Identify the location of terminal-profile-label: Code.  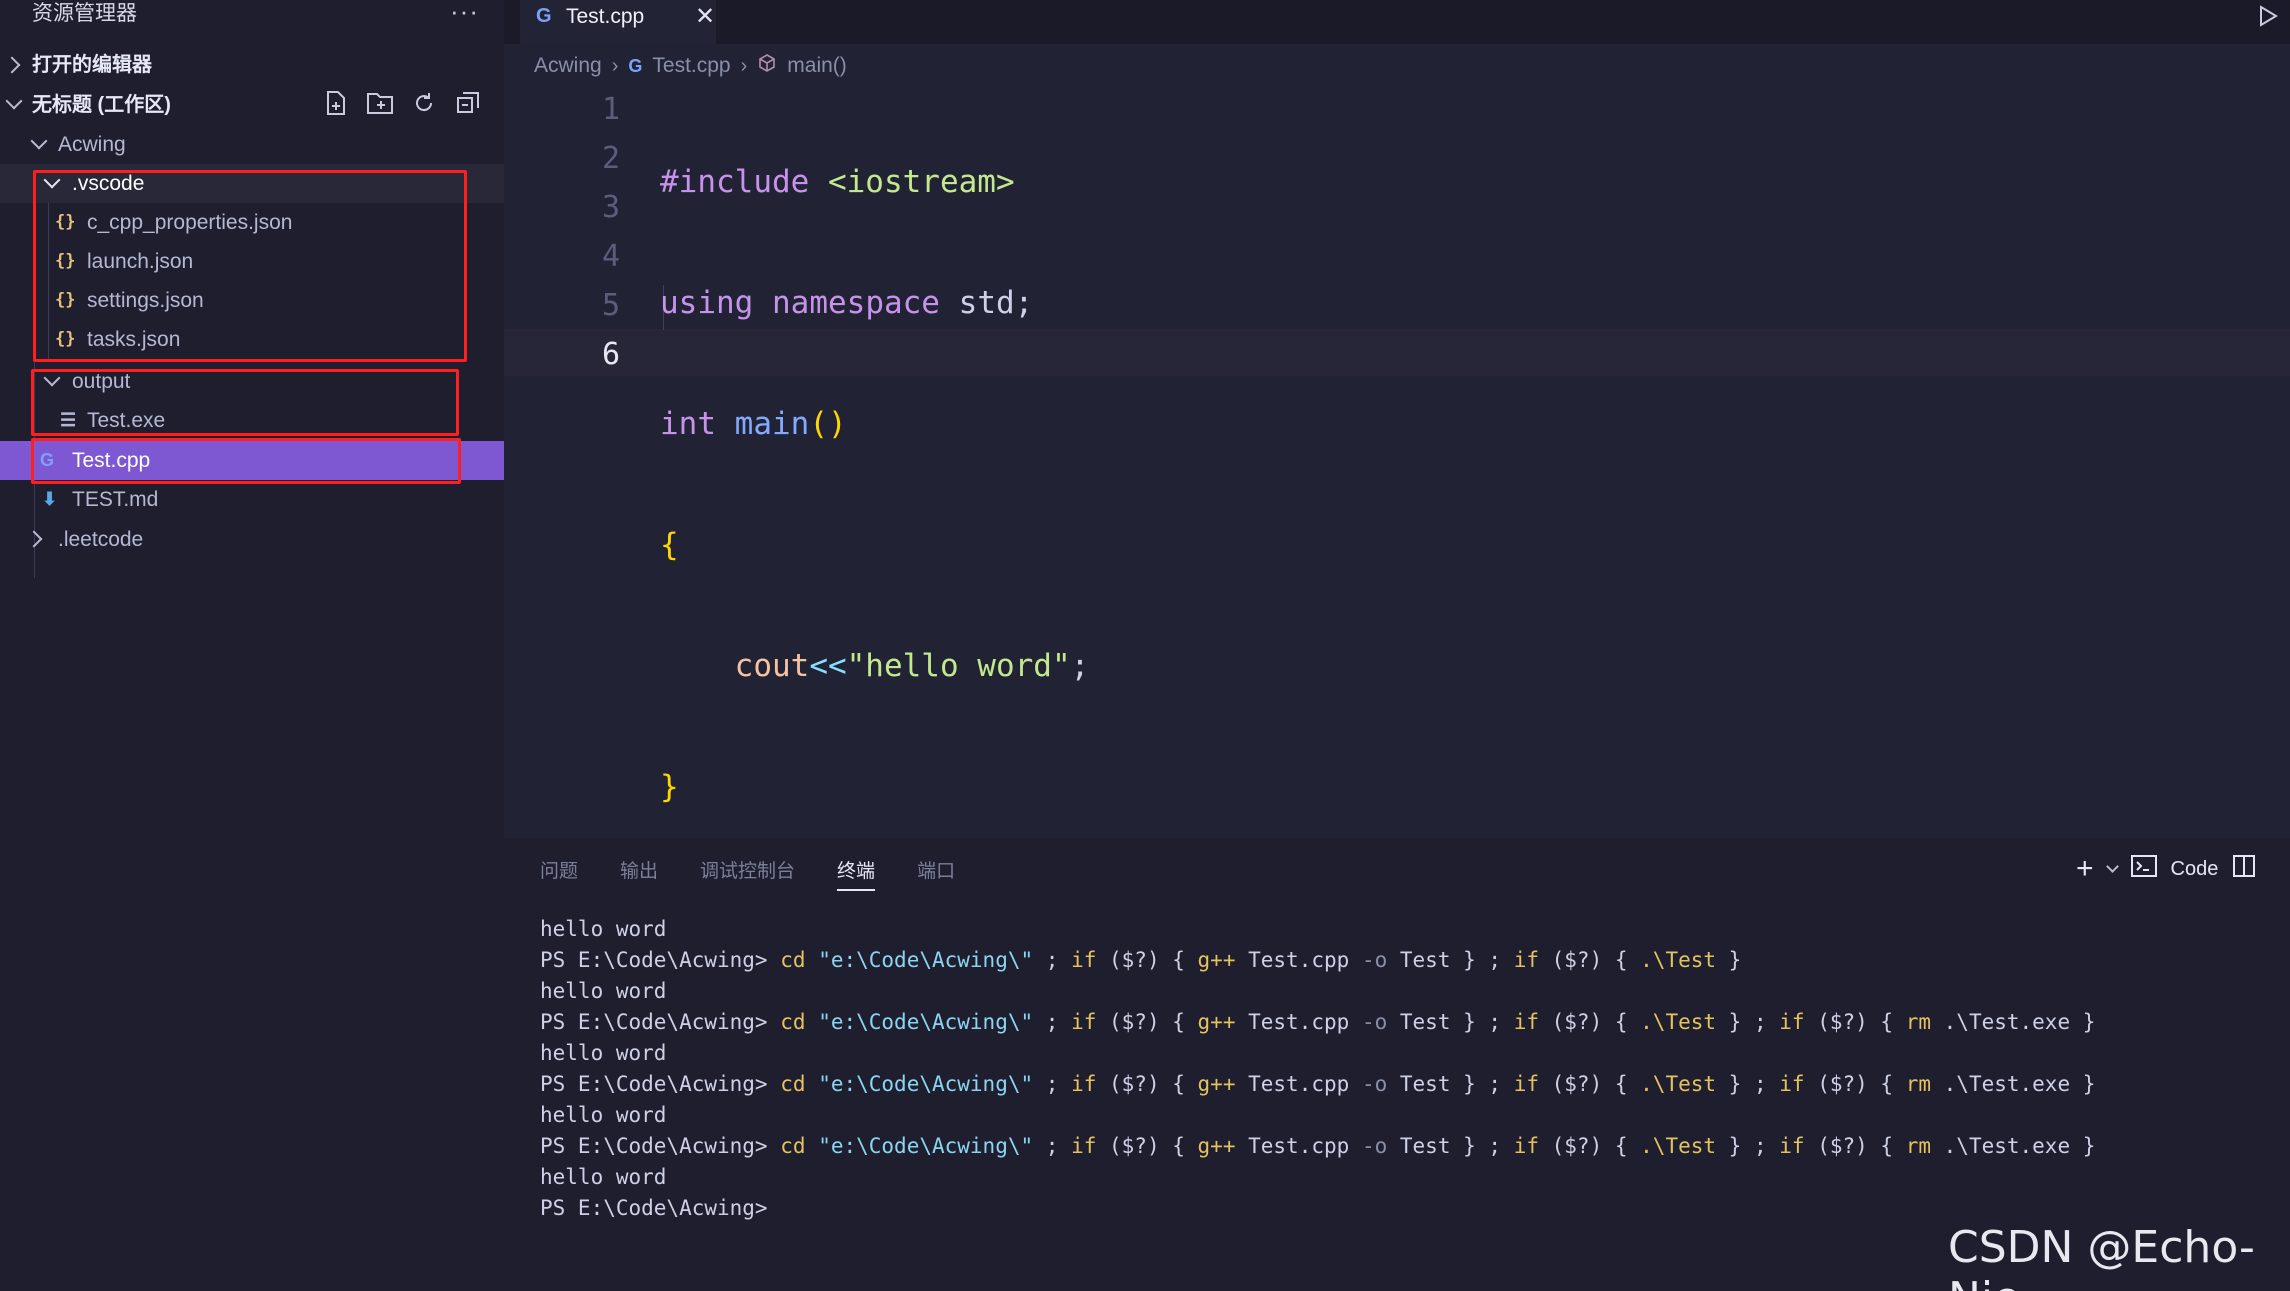
(2195, 869).